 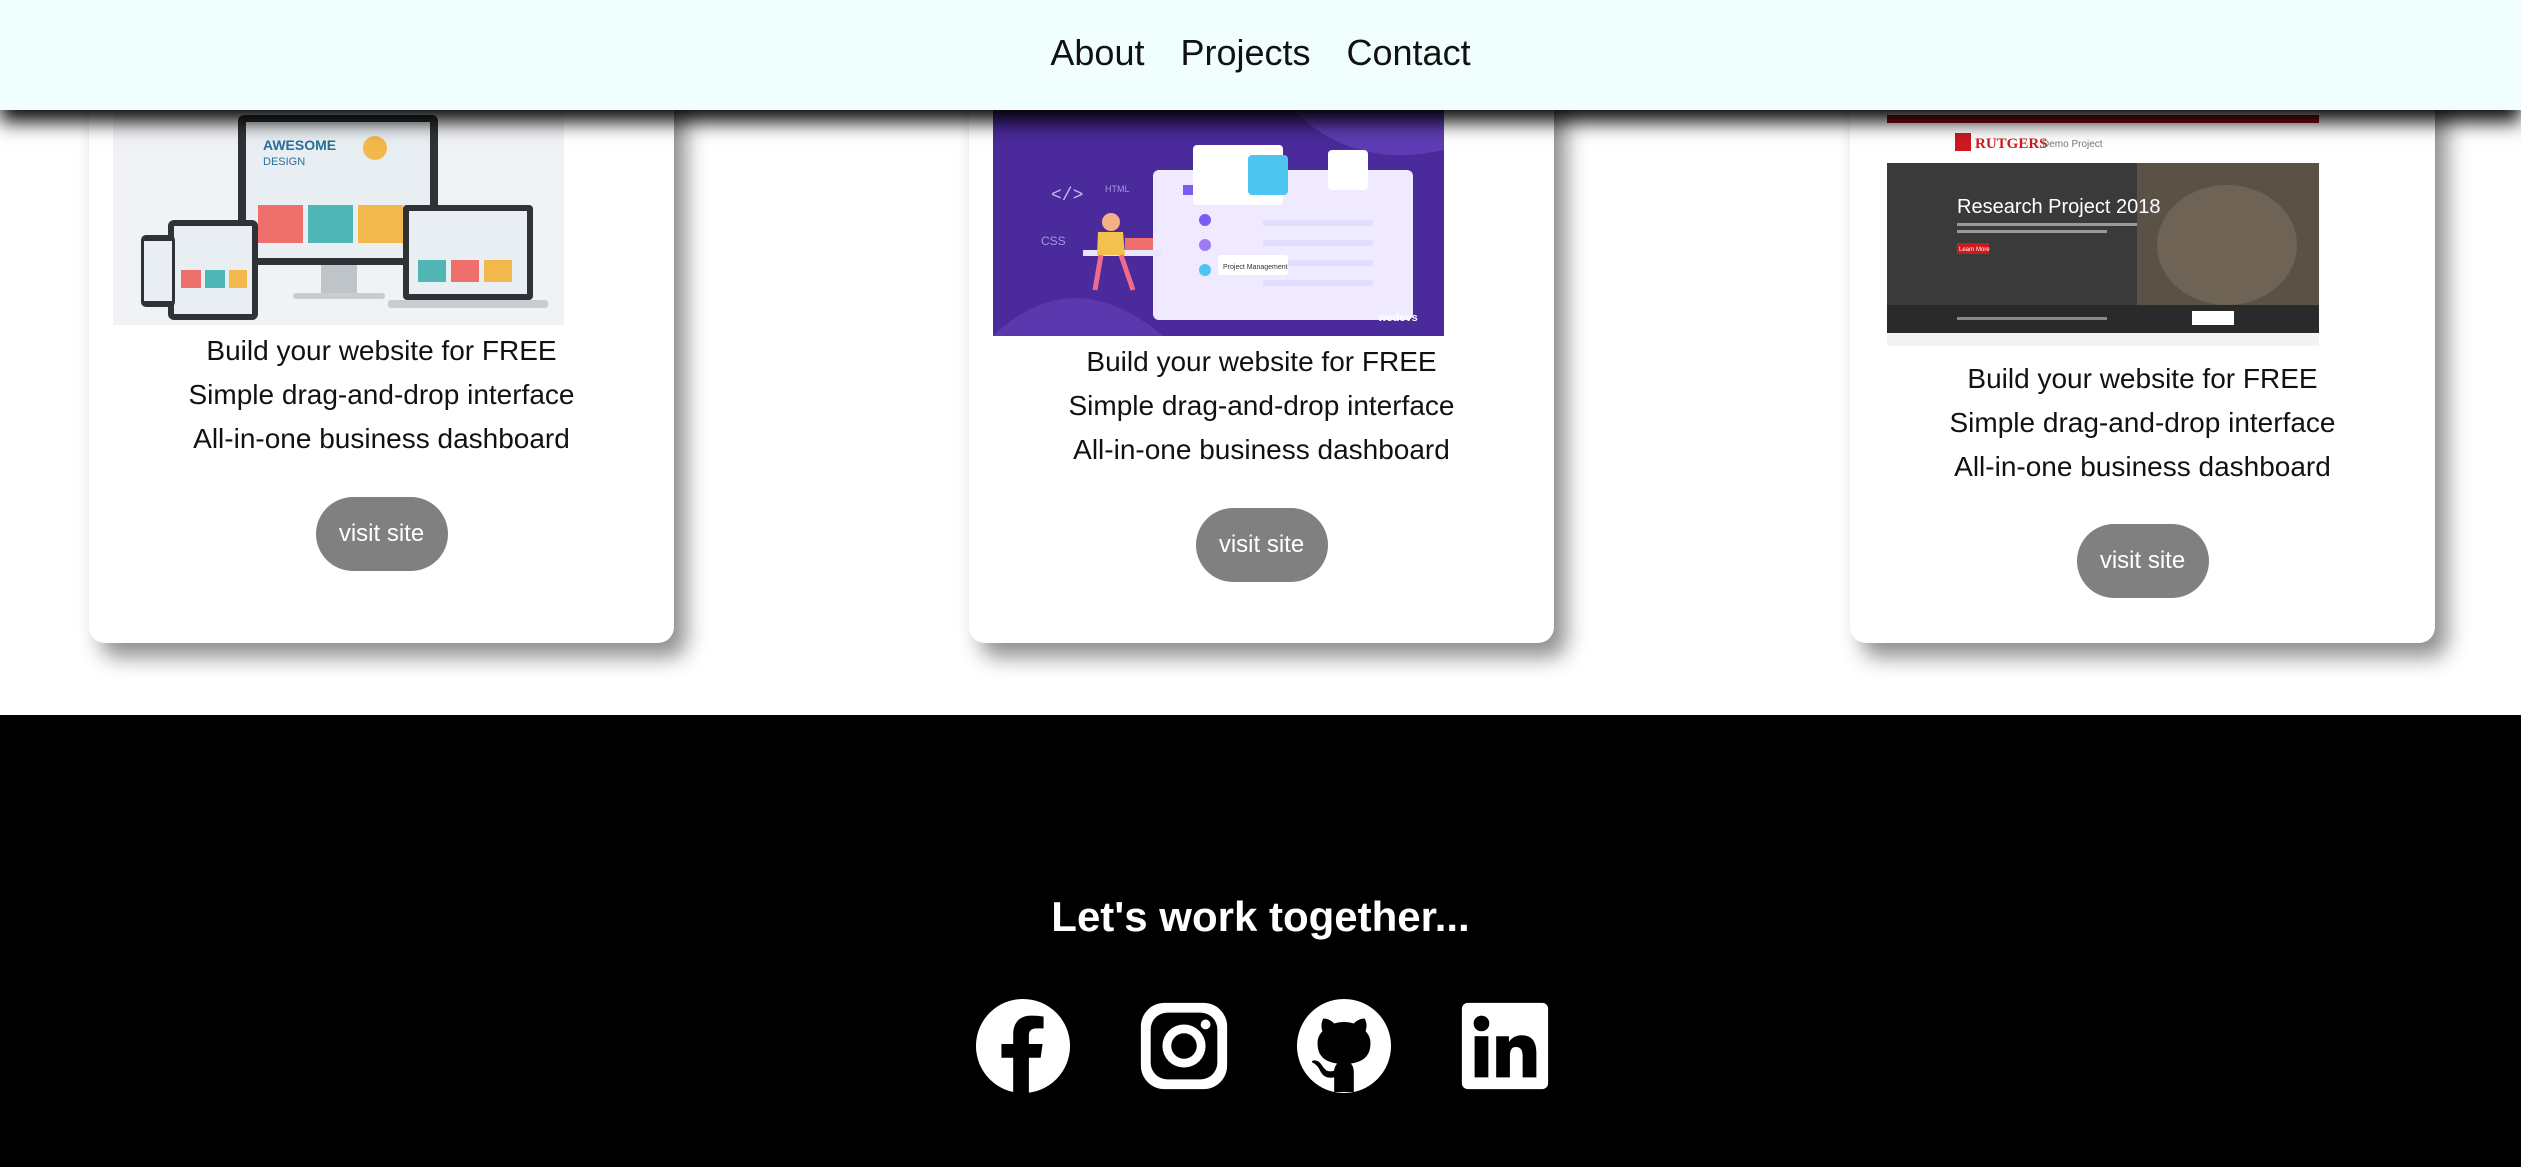 What do you see at coordinates (2058, 207) in the screenshot?
I see `svg-text: Research Project 2018` at bounding box center [2058, 207].